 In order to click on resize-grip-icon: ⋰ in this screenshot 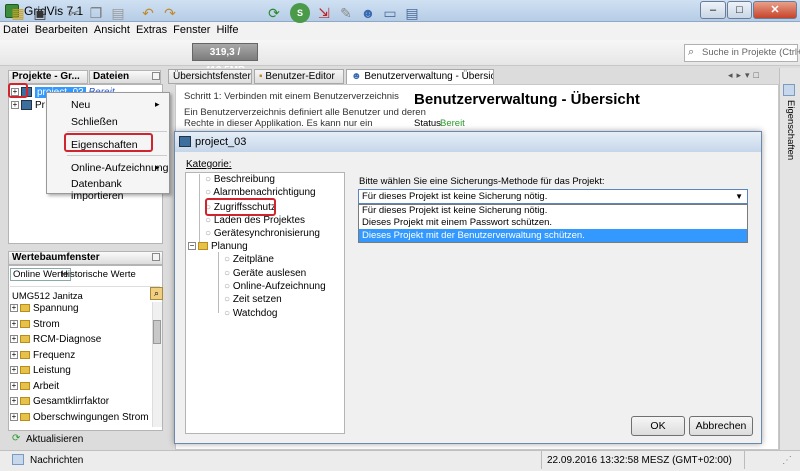, I will do `click(787, 460)`.